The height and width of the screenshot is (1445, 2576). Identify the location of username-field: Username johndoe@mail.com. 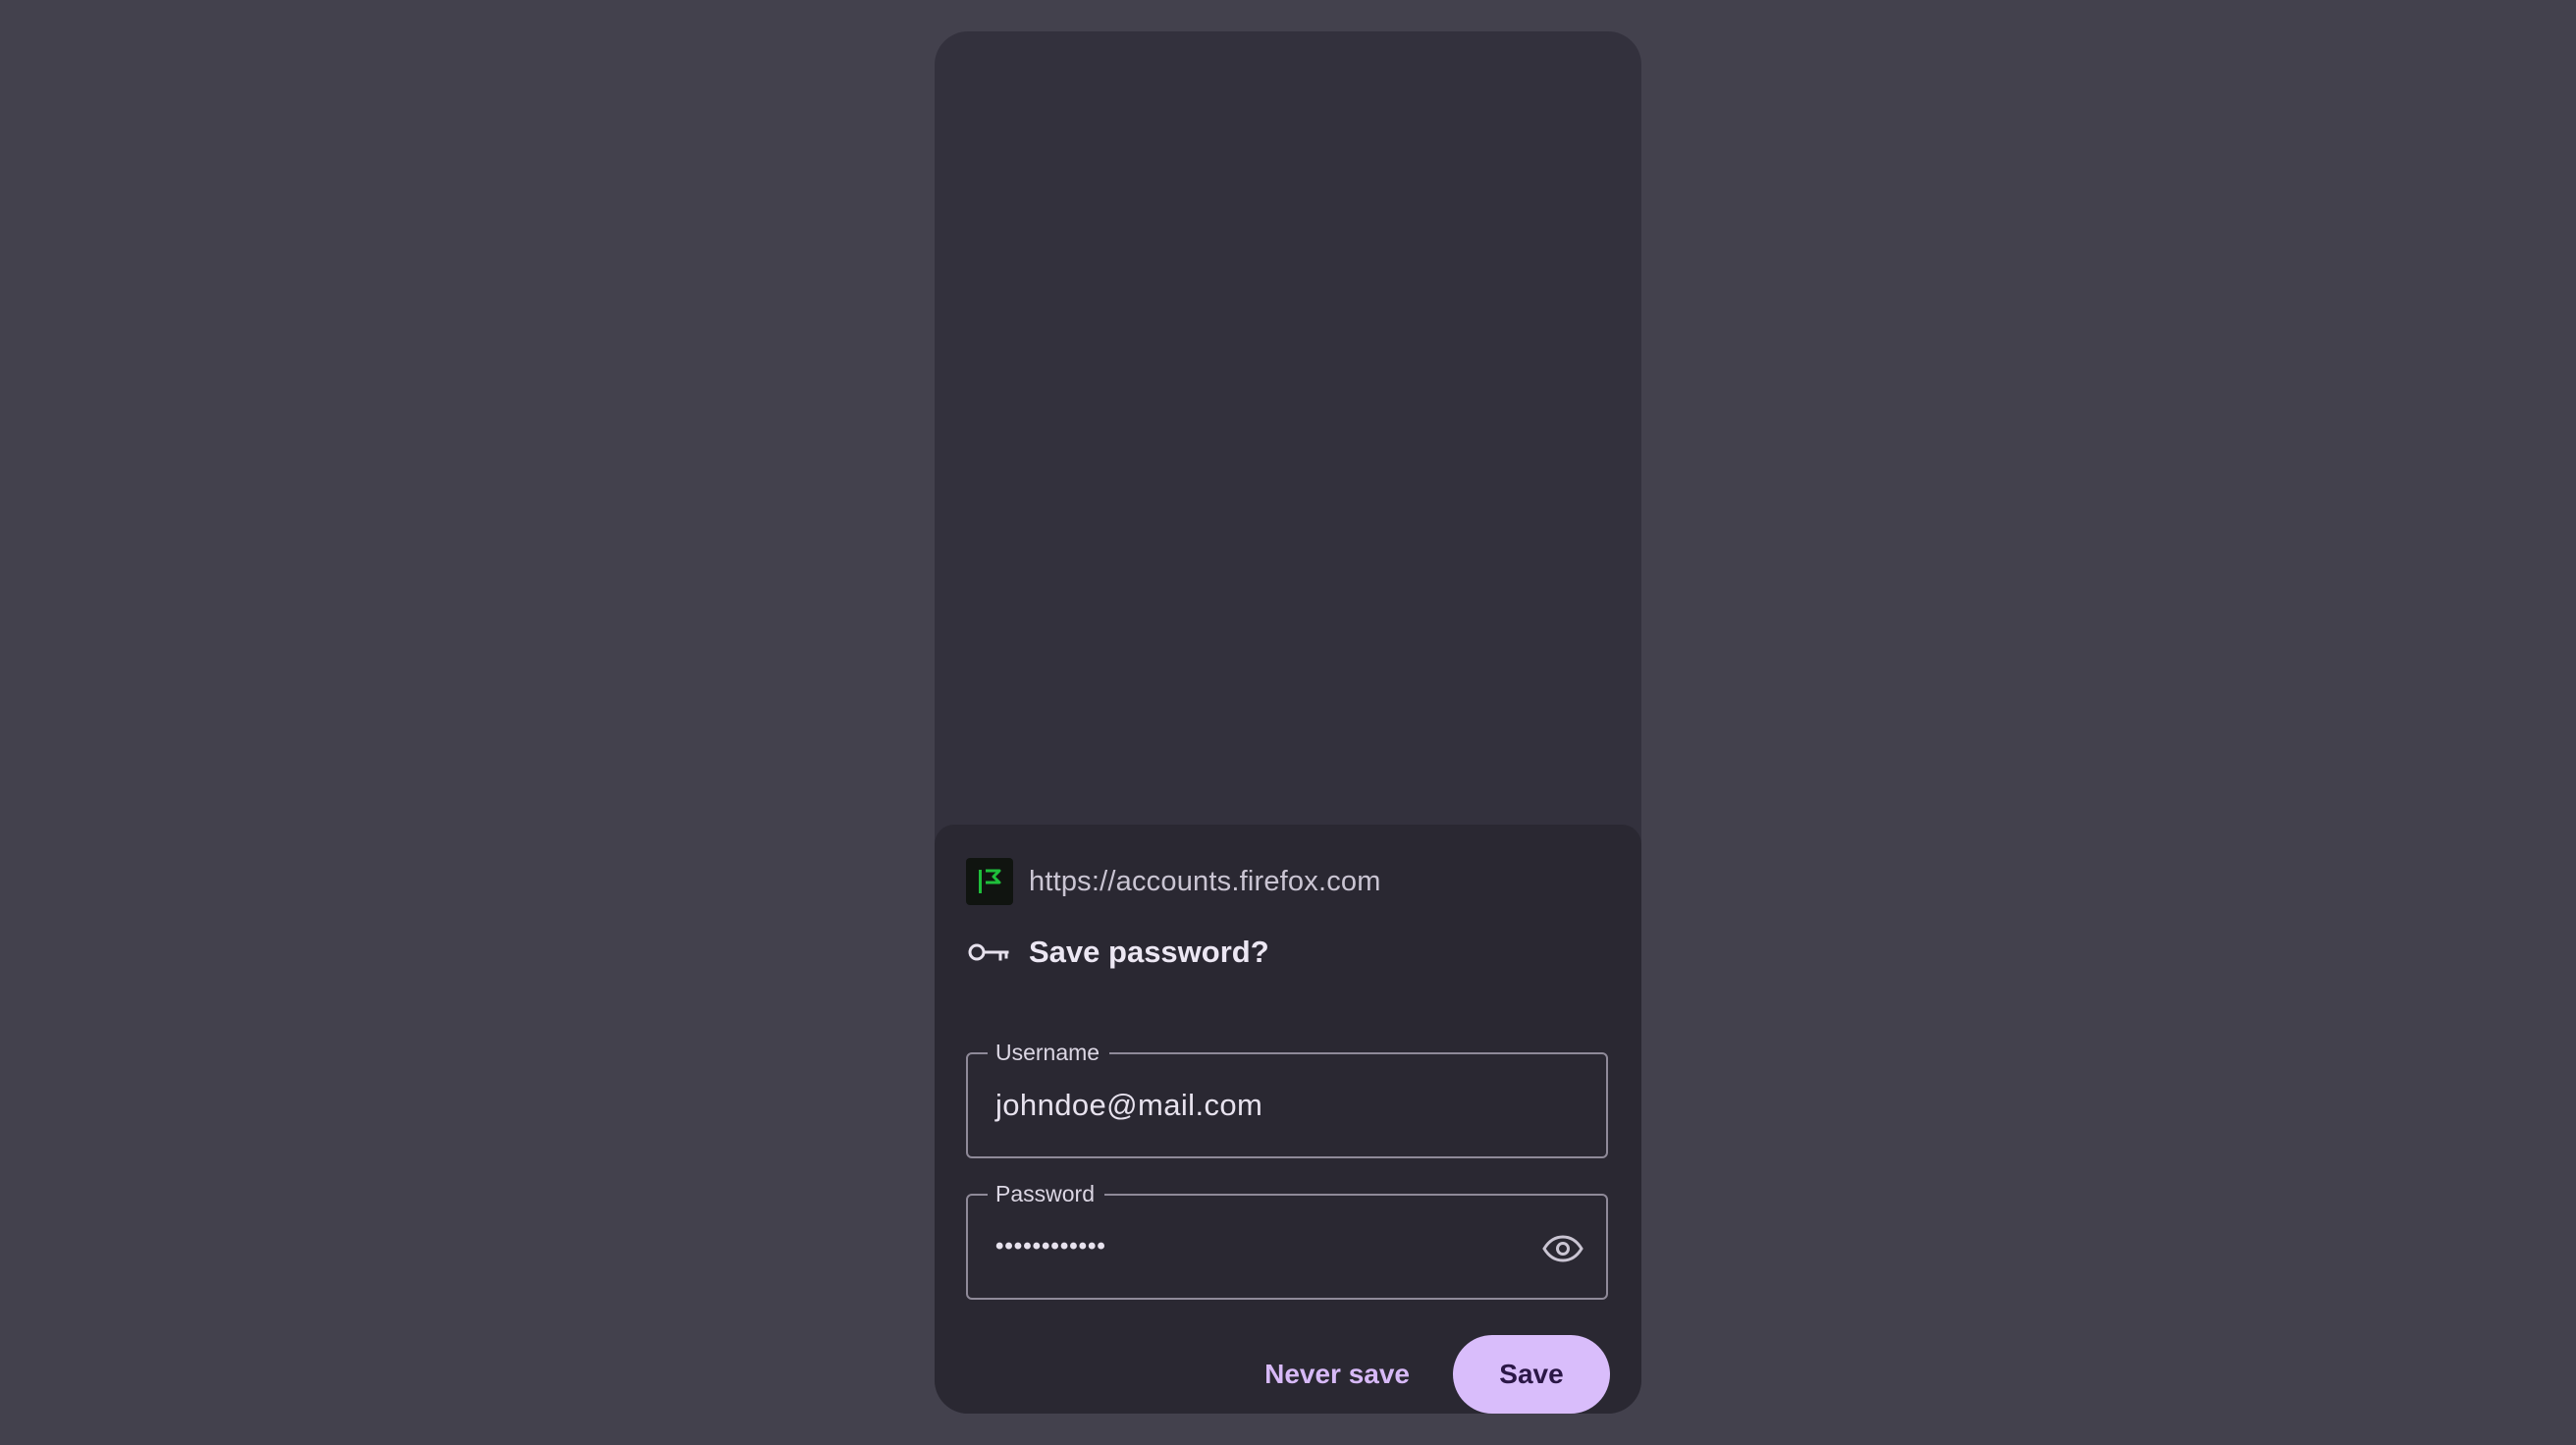
(1287, 1099).